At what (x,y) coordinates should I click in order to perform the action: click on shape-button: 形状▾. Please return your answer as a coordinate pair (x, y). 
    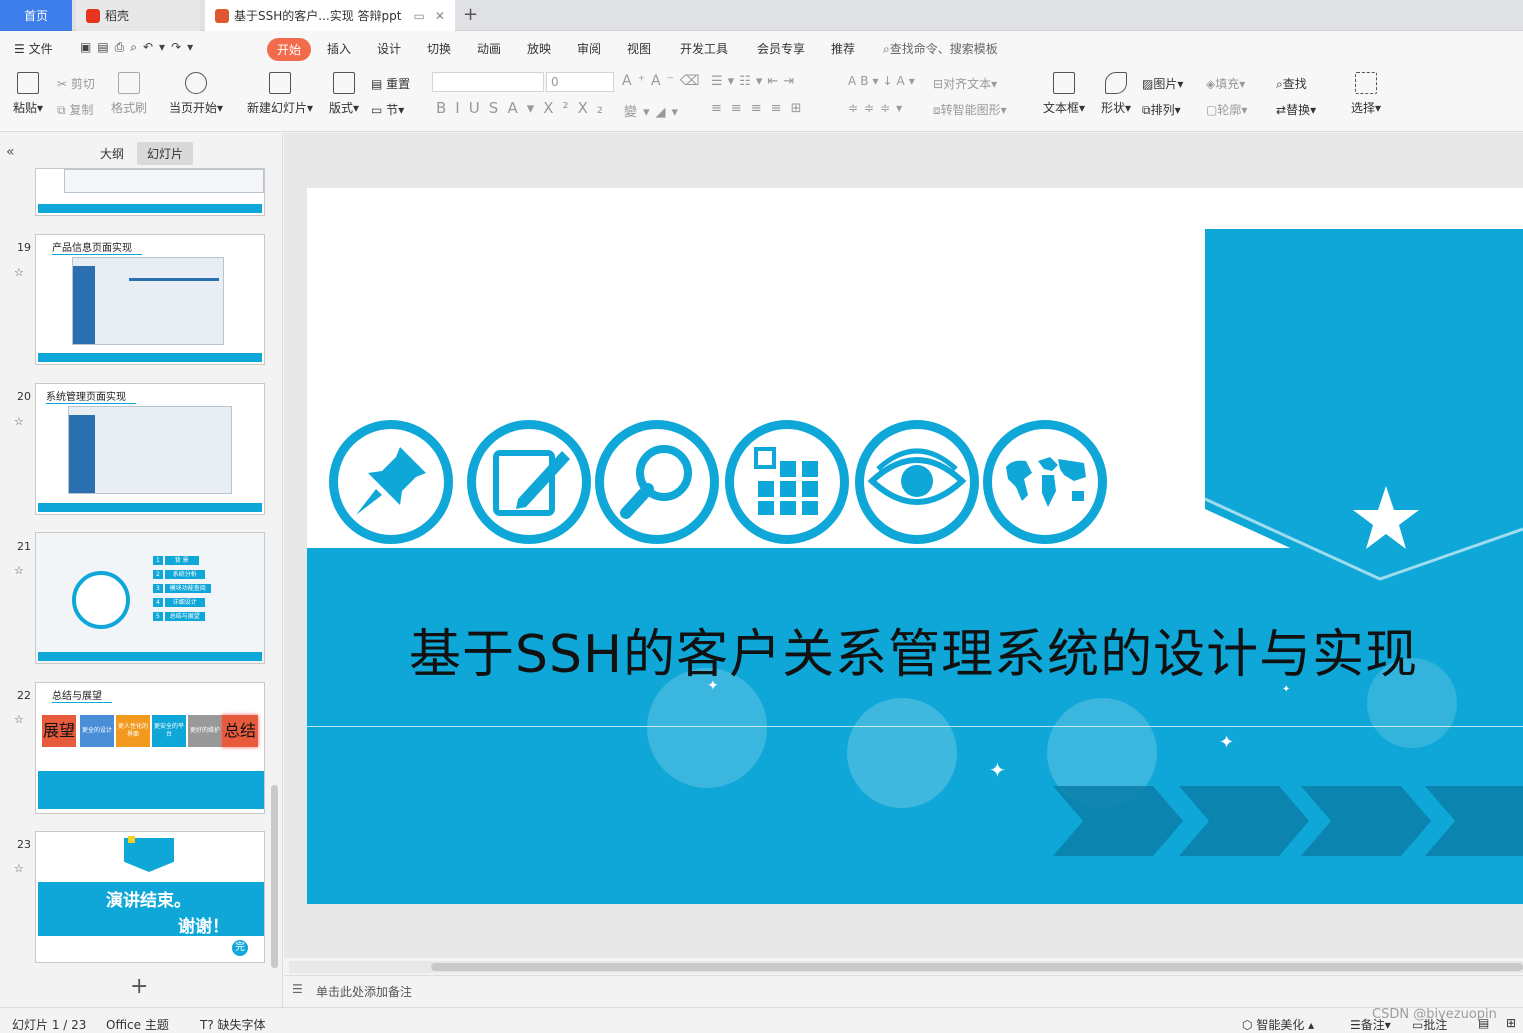
    Looking at the image, I should click on (1116, 94).